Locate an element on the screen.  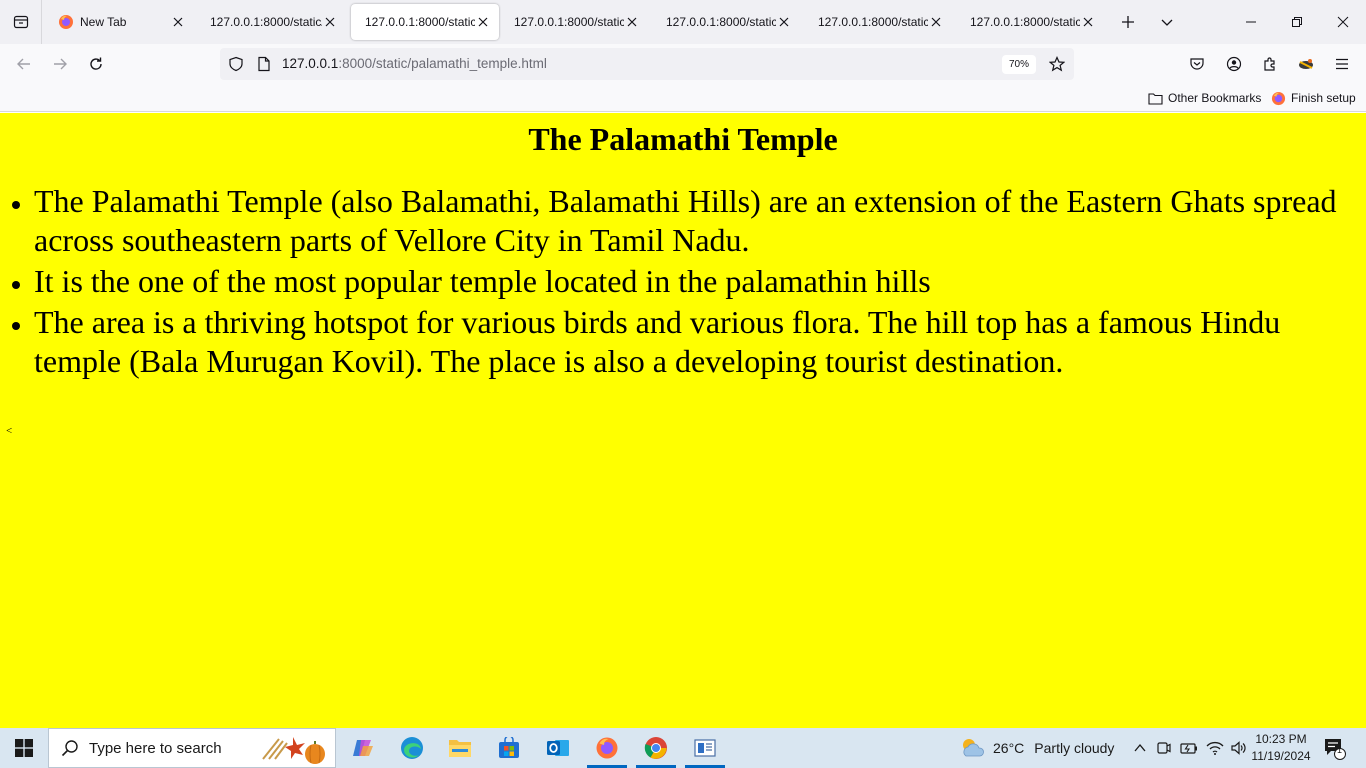
zoom-indicator: 70% is located at coordinates (1019, 64).